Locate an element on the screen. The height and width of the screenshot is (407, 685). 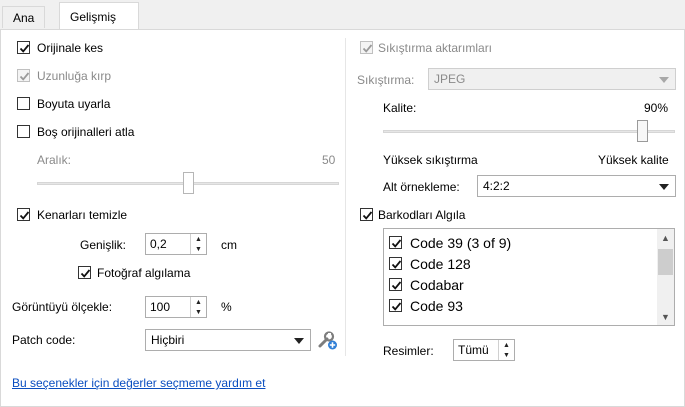
subsampling-label: Alt örnekleme: is located at coordinates (421, 187).